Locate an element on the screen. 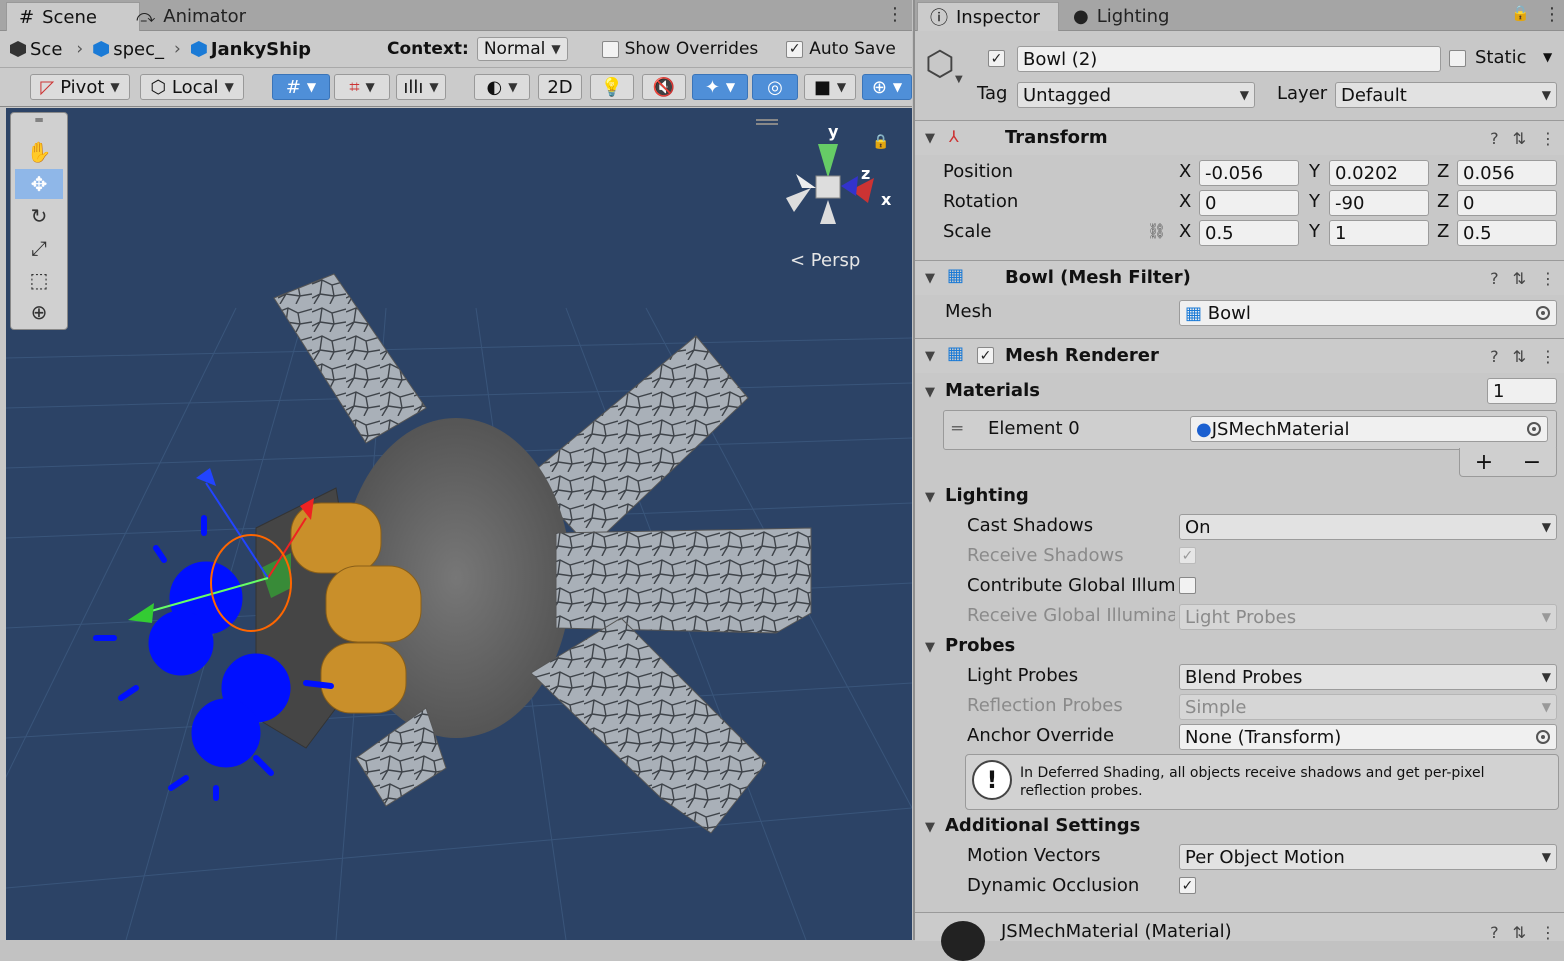 The width and height of the screenshot is (1564, 961). material-header: JSMechMaterial (Material) ? ⇅ ⋮ is located at coordinates (1239, 936).